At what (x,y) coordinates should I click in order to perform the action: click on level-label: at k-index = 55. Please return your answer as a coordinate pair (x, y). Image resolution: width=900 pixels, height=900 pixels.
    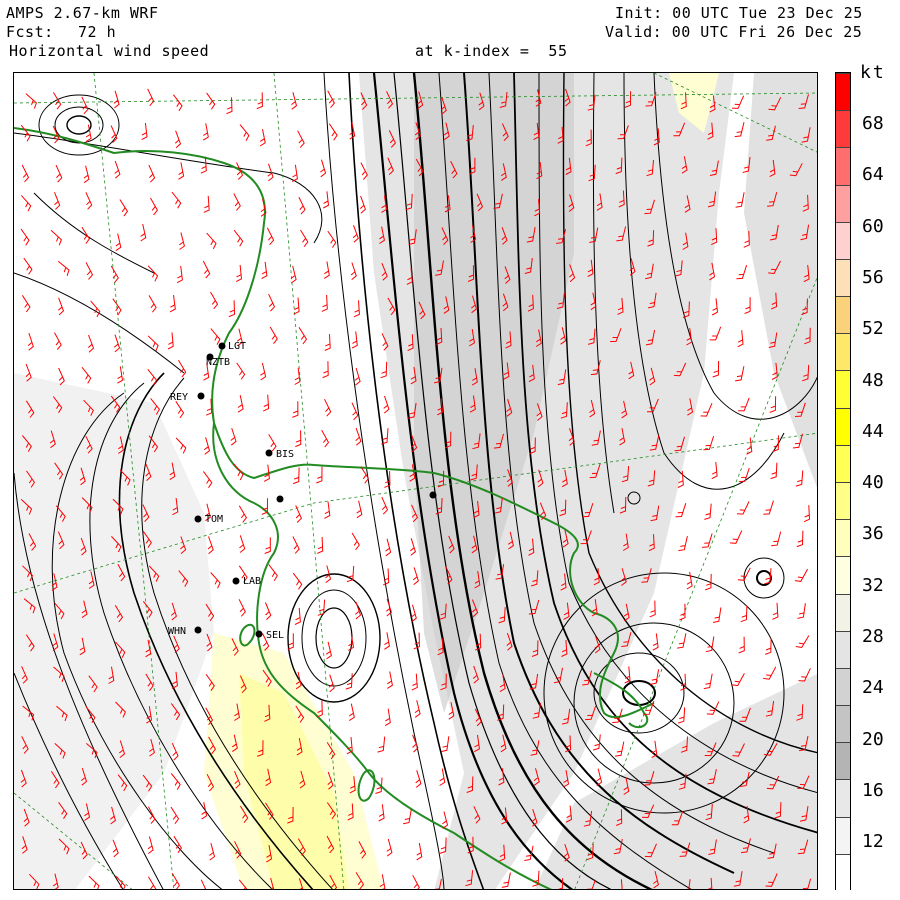
    Looking at the image, I should click on (491, 51).